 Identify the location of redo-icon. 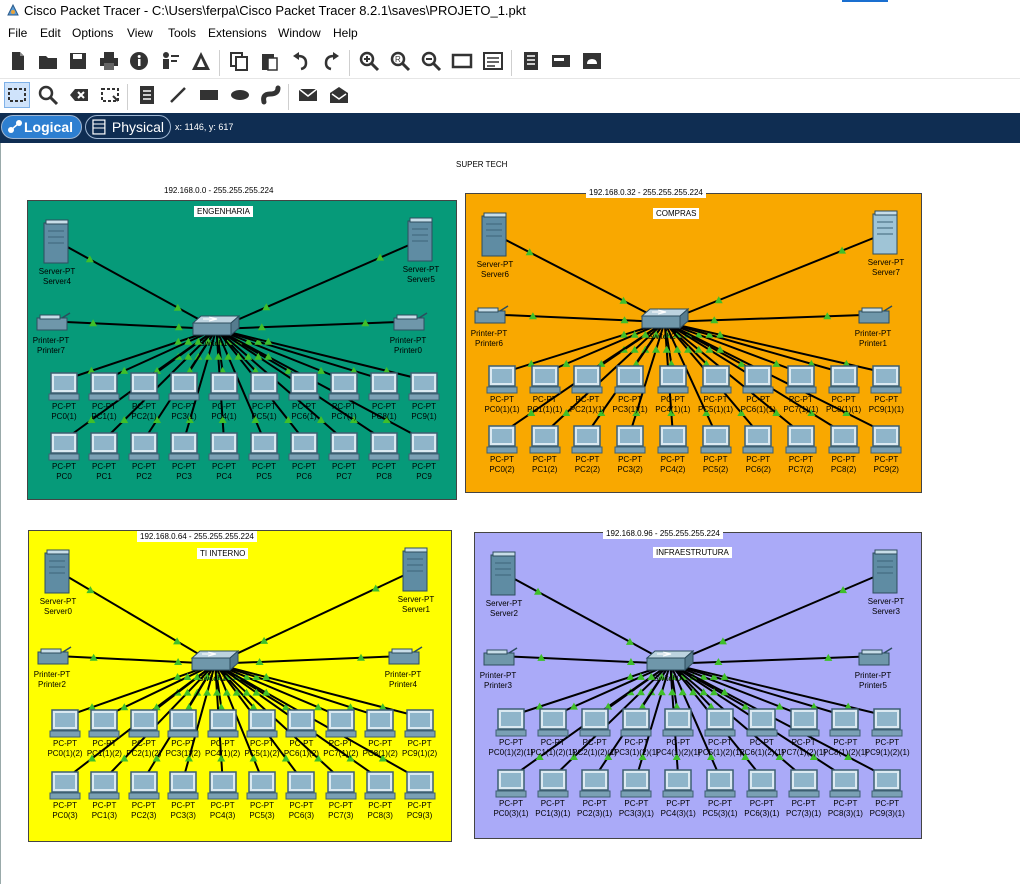
(331, 61).